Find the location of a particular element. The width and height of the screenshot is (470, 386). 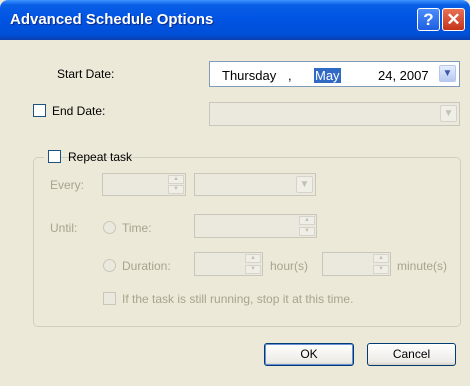

start-date-day-year: 24, 2007 is located at coordinates (403, 75).